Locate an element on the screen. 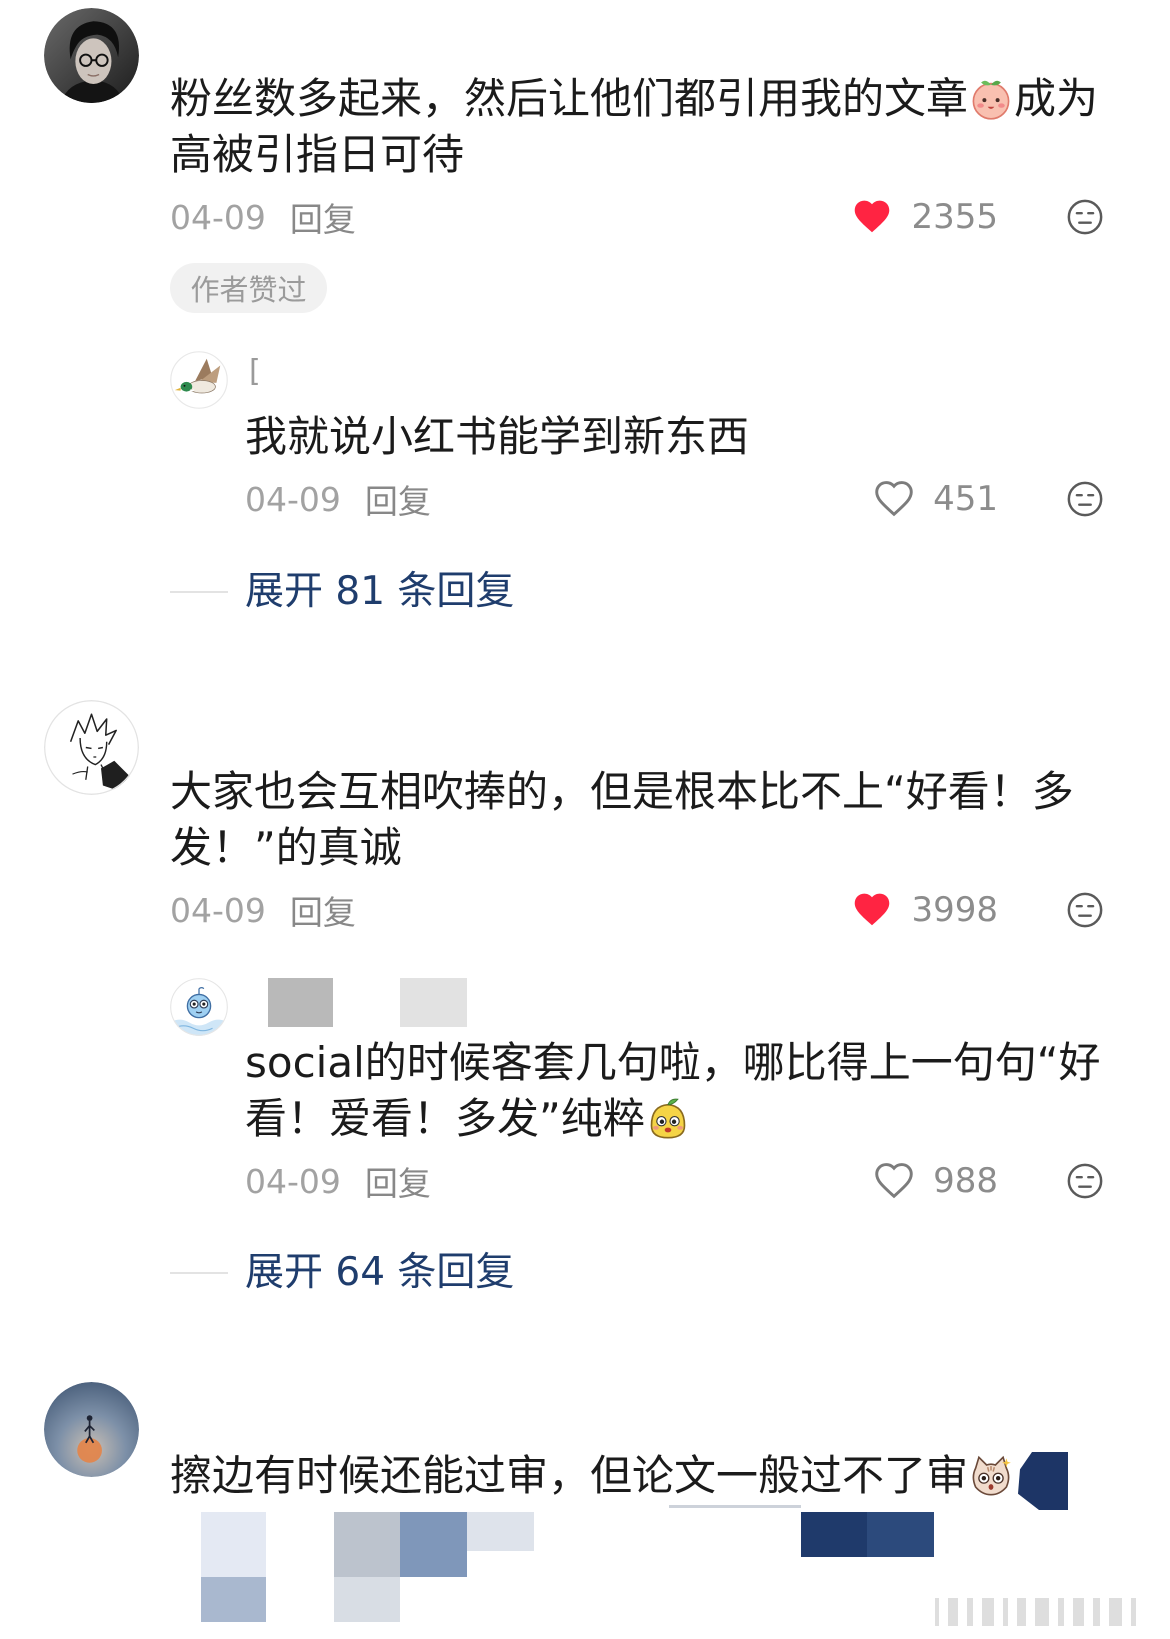 The image size is (1170, 1639). comment-text: 大家也会互相吹捧的，但是根本比不上“好看！多 发！”的真诚 is located at coordinates (645, 820).